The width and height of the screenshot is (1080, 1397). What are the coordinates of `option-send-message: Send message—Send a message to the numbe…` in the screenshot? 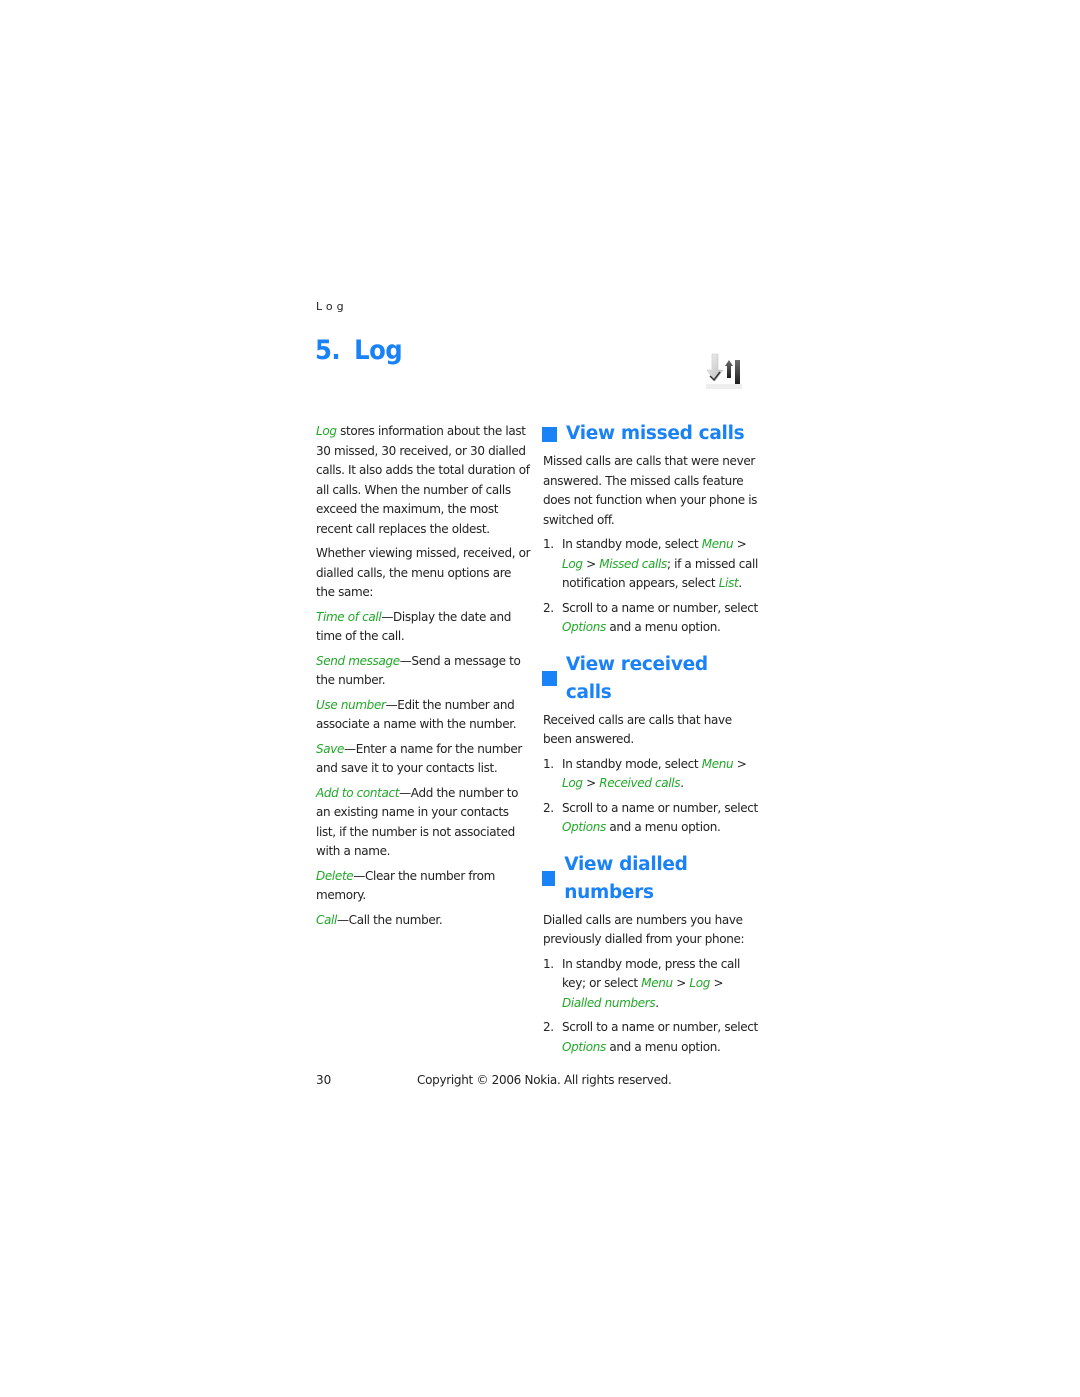 It's located at (418, 670).